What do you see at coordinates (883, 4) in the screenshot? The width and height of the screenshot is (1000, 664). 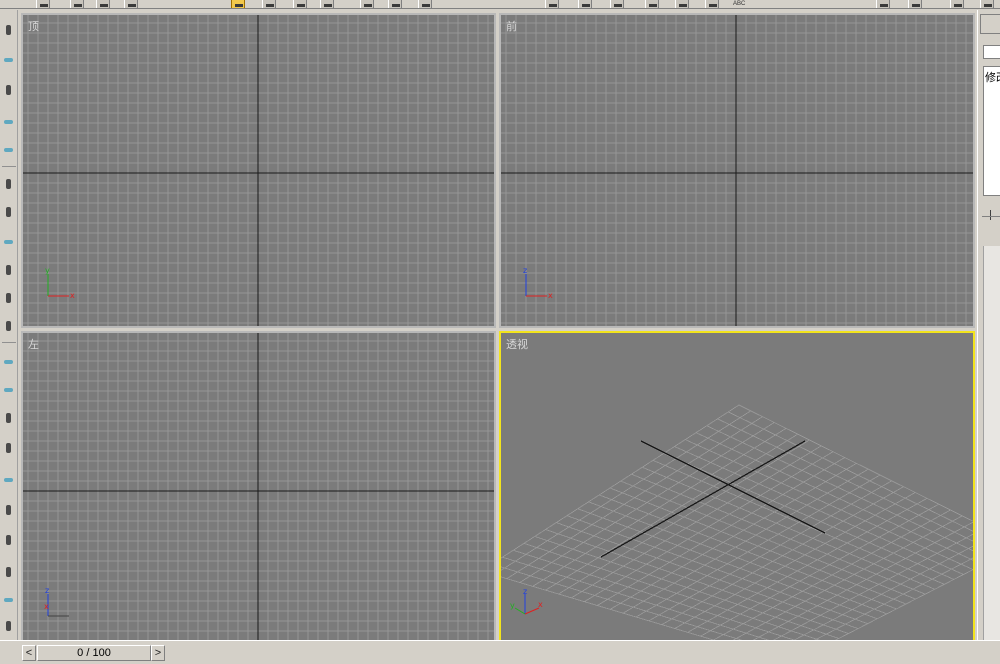 I see `render-setup-icon` at bounding box center [883, 4].